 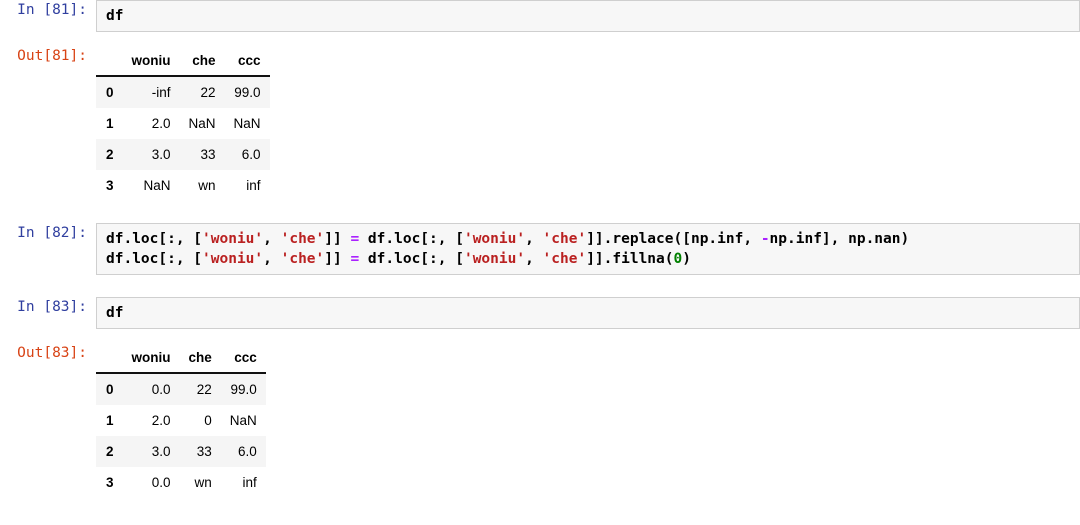 What do you see at coordinates (52, 353) in the screenshot?
I see `output-prompt-label: Out[83]:` at bounding box center [52, 353].